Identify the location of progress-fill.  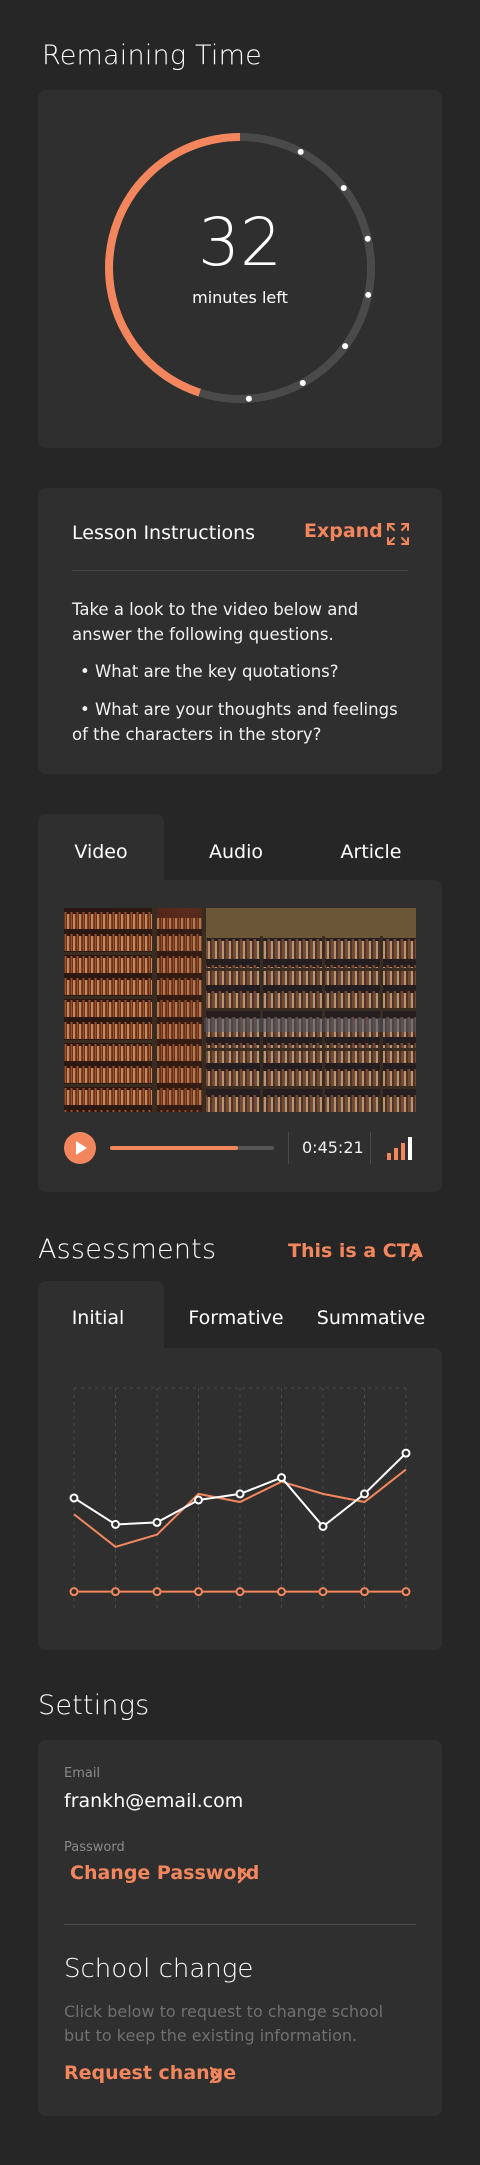
(174, 1148).